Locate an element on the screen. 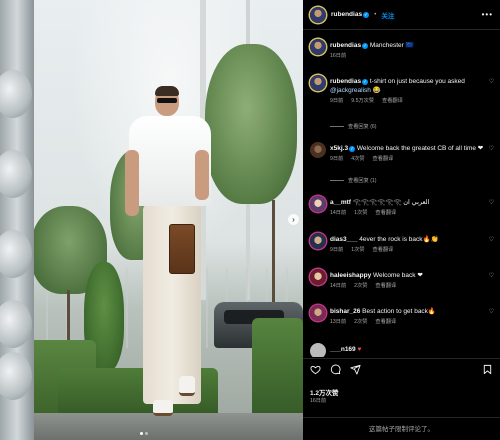  tree is located at coordinates (251, 124).